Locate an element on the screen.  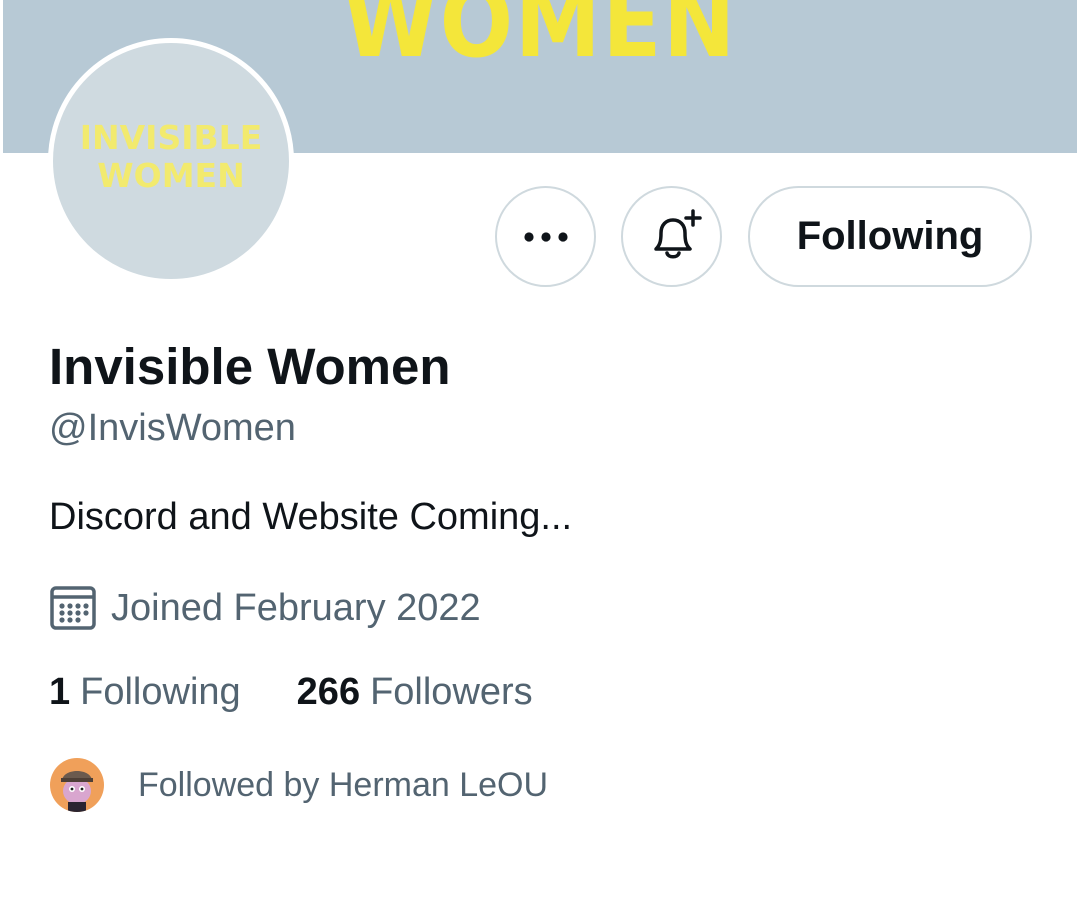
joined-date: Joined February 2022 is located at coordinates (296, 607).